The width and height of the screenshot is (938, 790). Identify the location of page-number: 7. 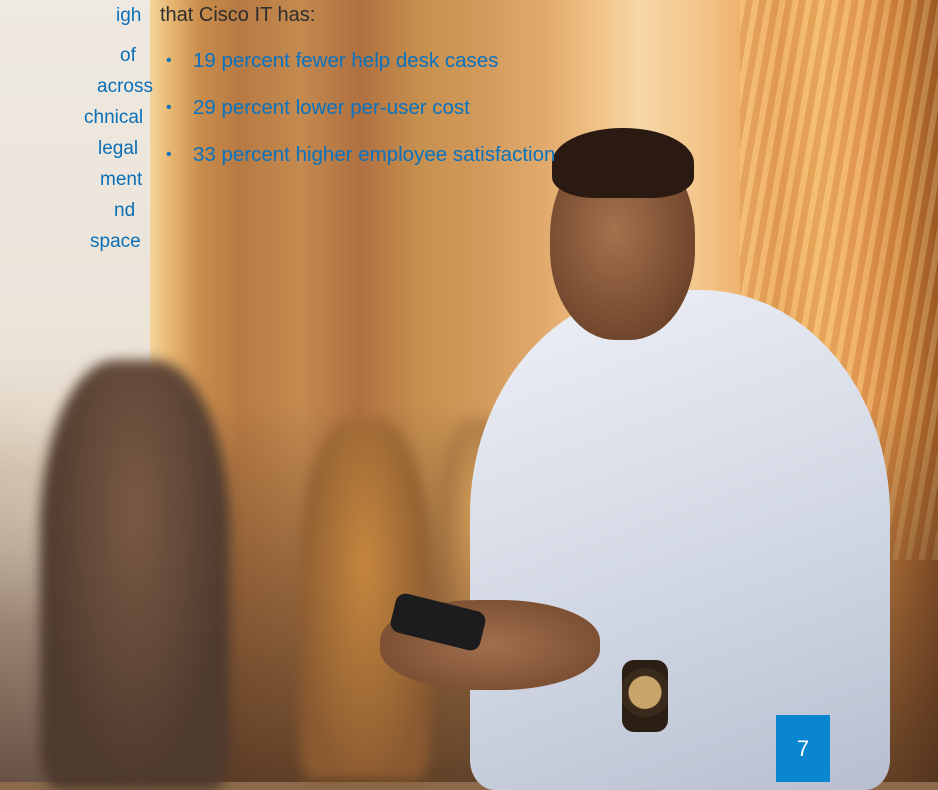
(803, 748).